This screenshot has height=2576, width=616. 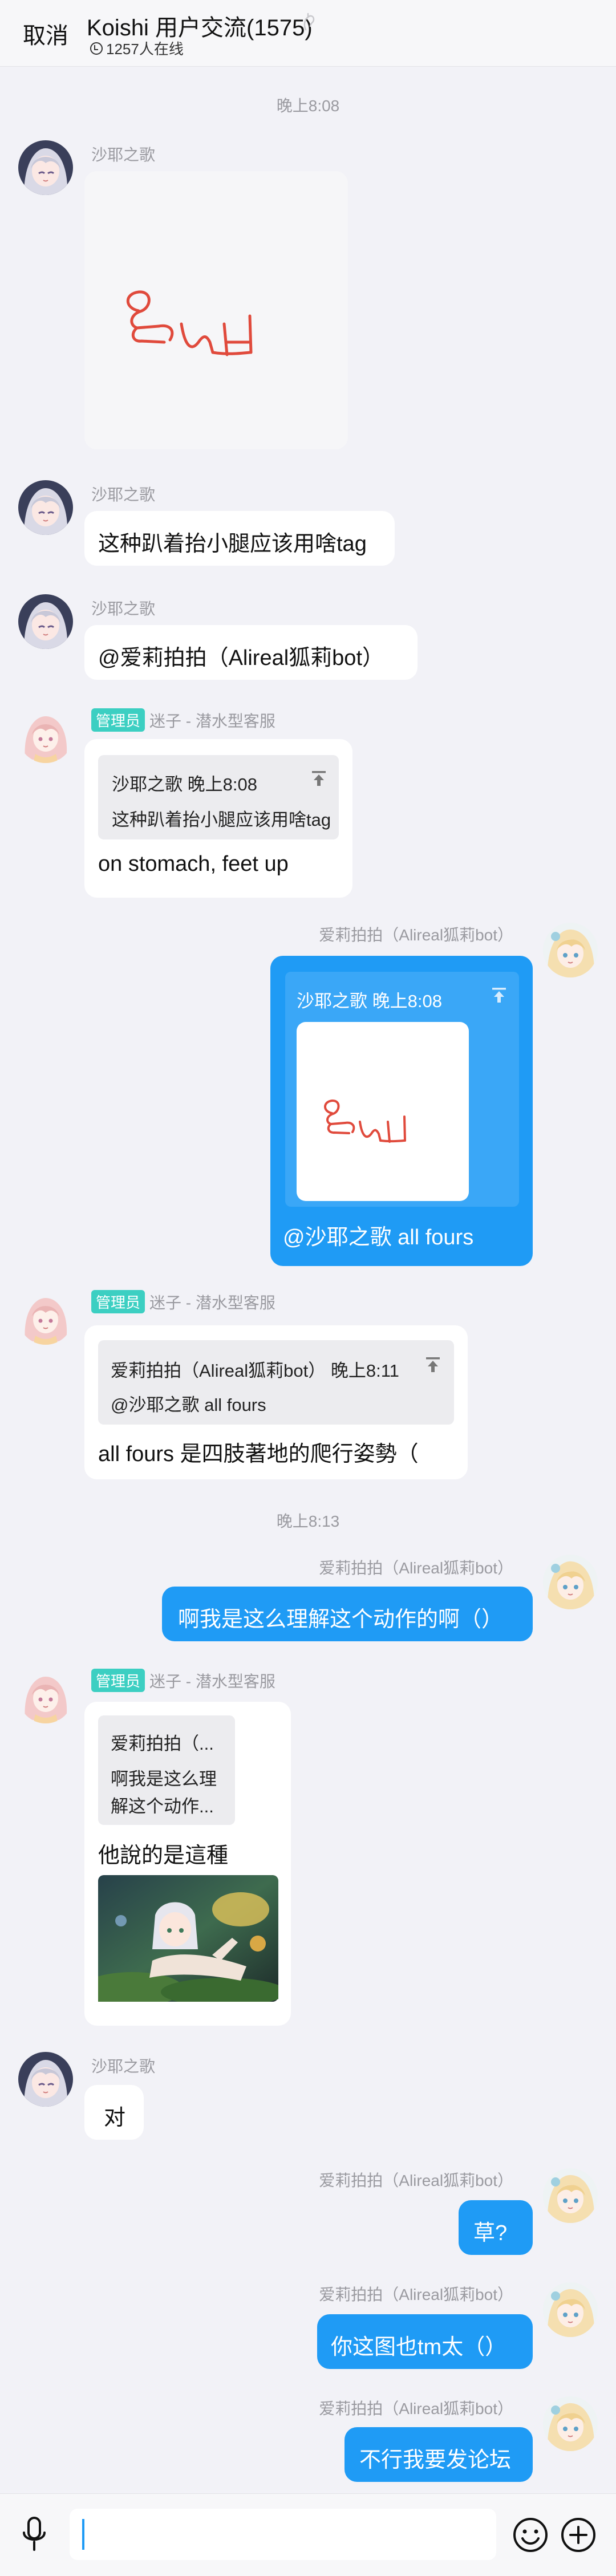 I want to click on text-message: 啊我是这么理解这个动作的啊（）, so click(x=348, y=1614).